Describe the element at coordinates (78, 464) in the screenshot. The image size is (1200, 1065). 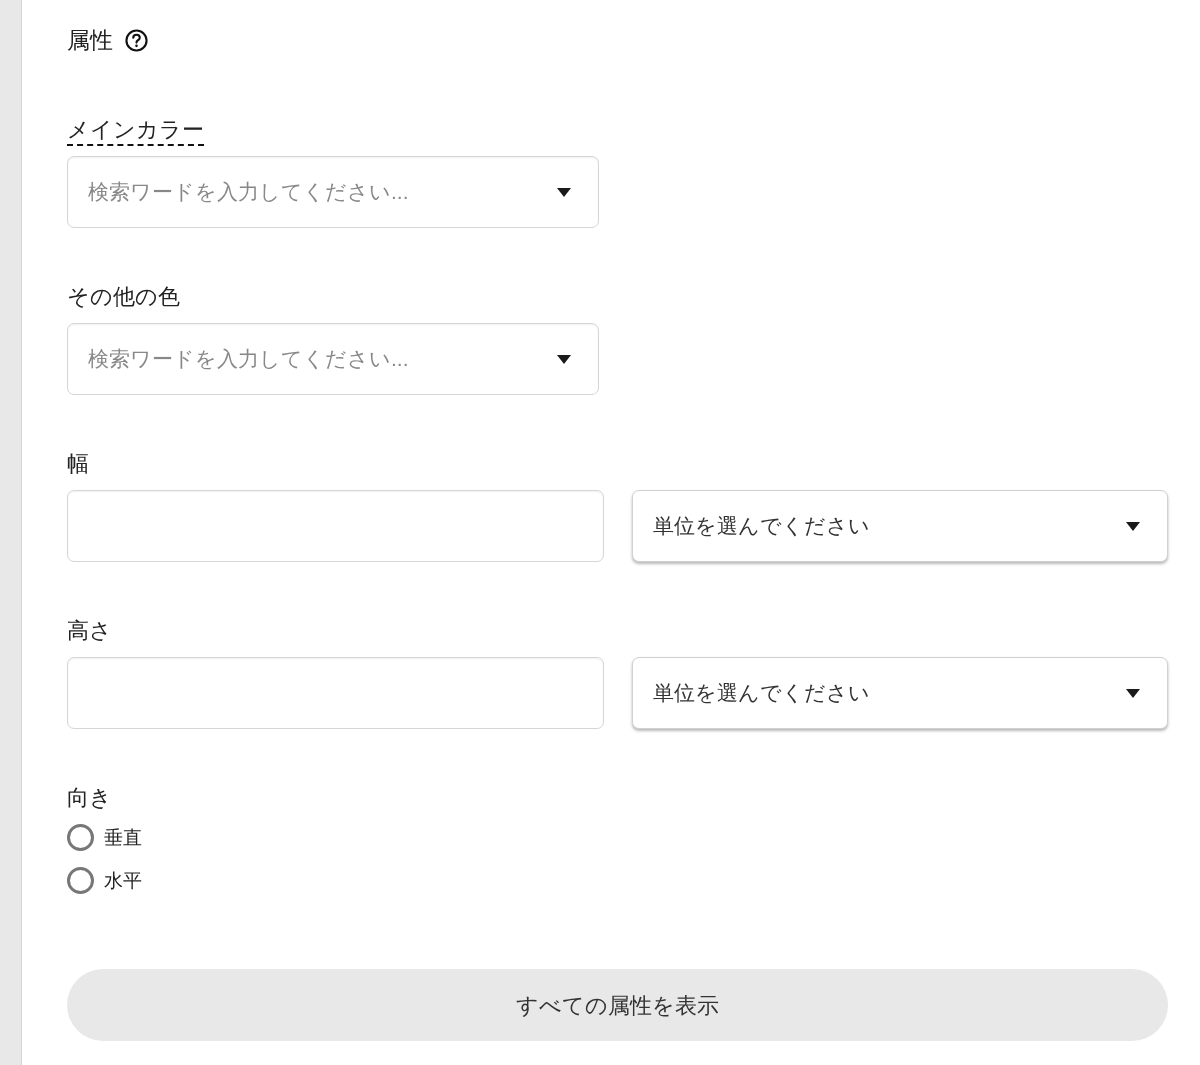
I see `field-label: 幅` at that location.